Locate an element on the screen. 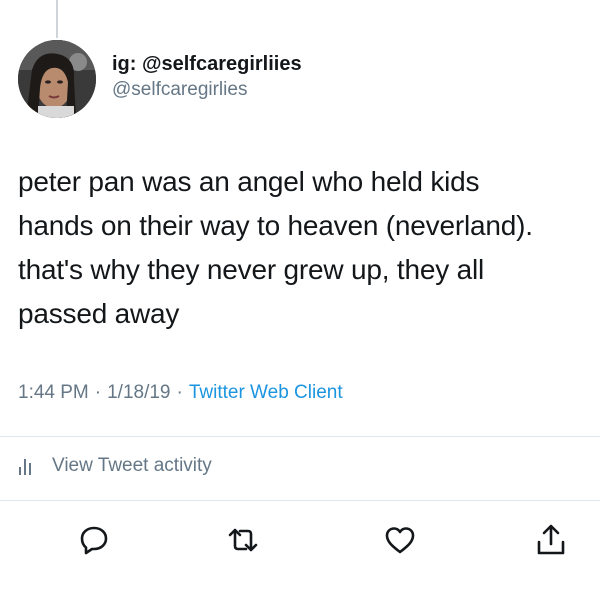 Image resolution: width=600 pixels, height=600 pixels. avatar is located at coordinates (57, 79).